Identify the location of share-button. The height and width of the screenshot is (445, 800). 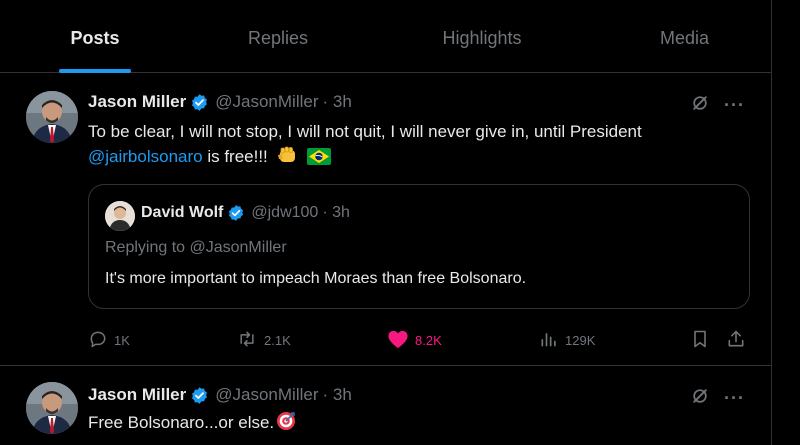
(736, 340).